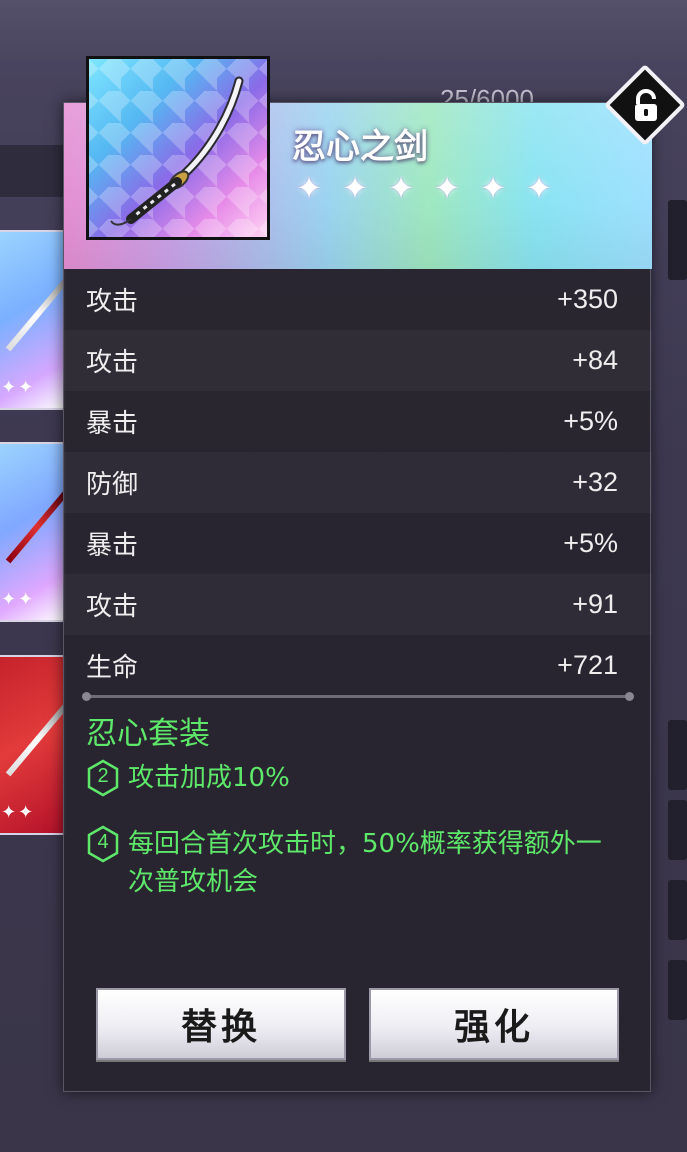 The width and height of the screenshot is (687, 1152). Describe the element at coordinates (221, 1024) in the screenshot. I see `replace-button: 替换` at that location.